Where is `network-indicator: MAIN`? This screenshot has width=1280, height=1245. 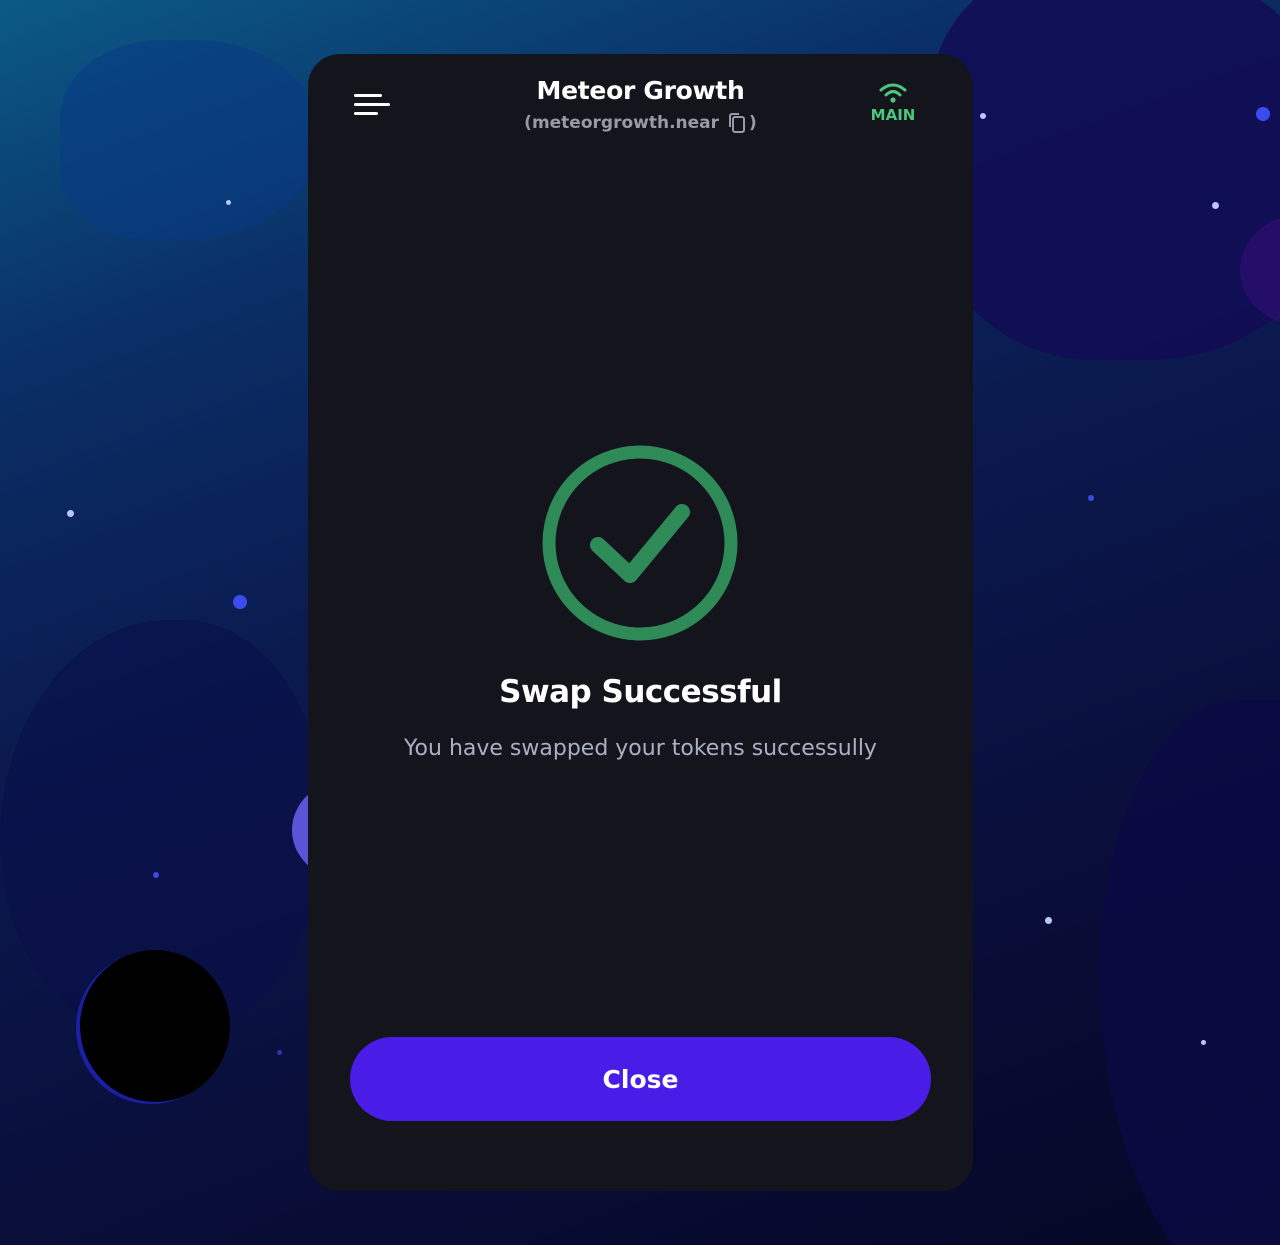
network-indicator: MAIN is located at coordinates (893, 103).